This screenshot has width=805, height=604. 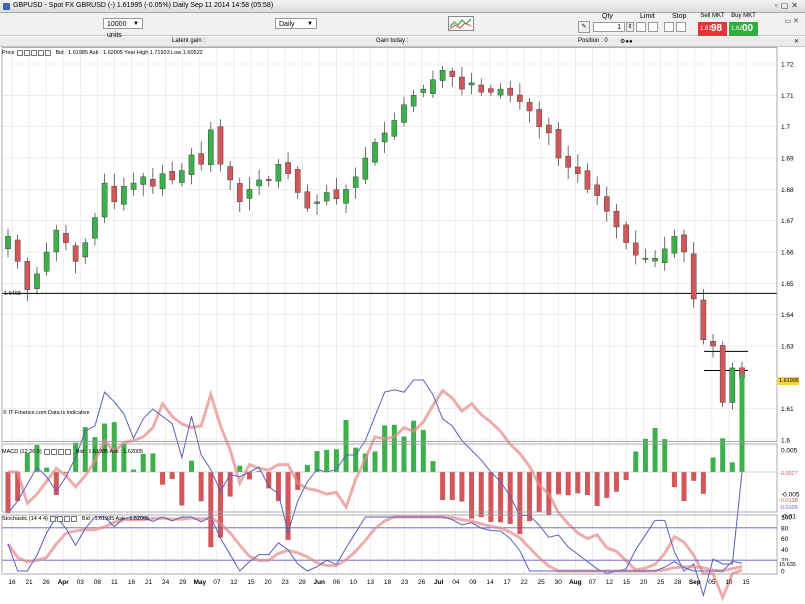 What do you see at coordinates (199, 582) in the screenshot?
I see `date-tick-label: May` at bounding box center [199, 582].